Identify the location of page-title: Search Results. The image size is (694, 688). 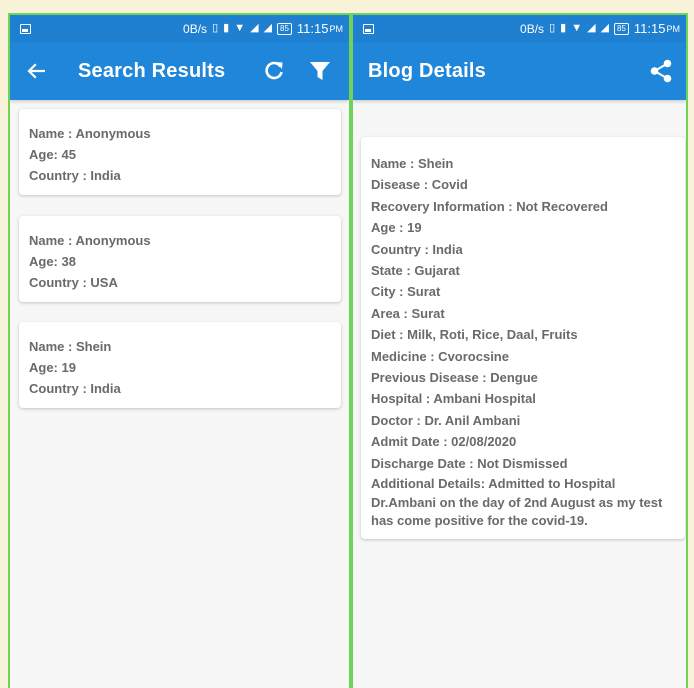
(152, 70).